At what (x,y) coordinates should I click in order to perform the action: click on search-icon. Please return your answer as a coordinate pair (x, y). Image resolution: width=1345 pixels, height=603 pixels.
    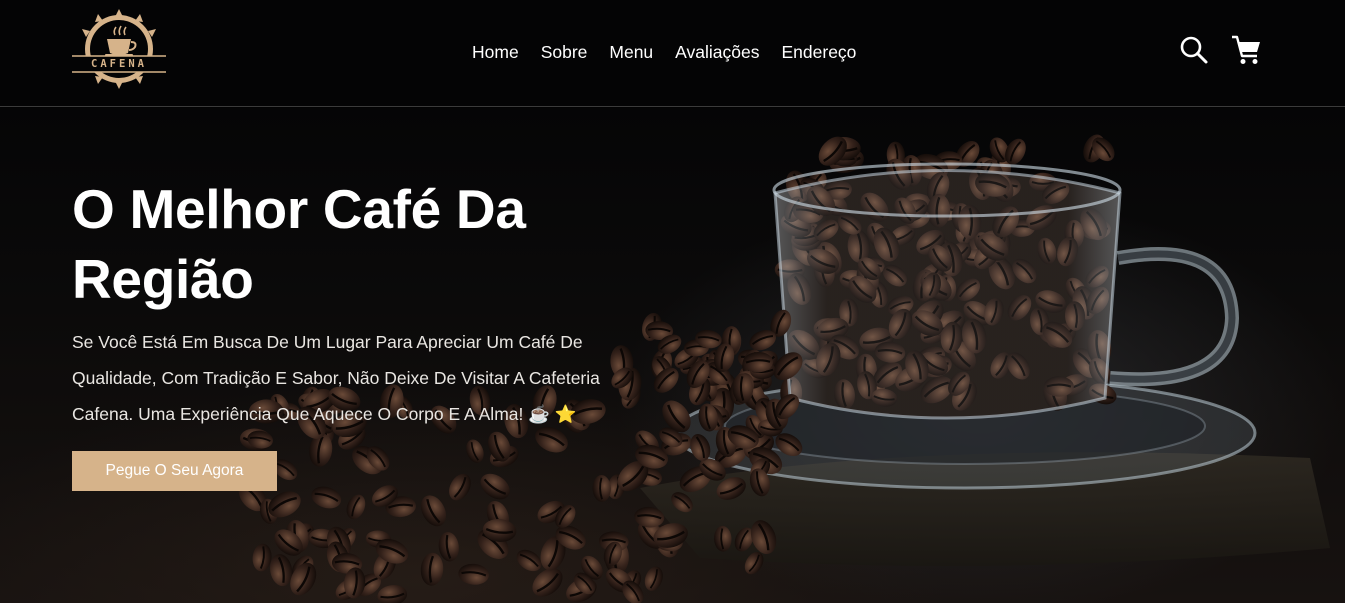
    Looking at the image, I should click on (1194, 50).